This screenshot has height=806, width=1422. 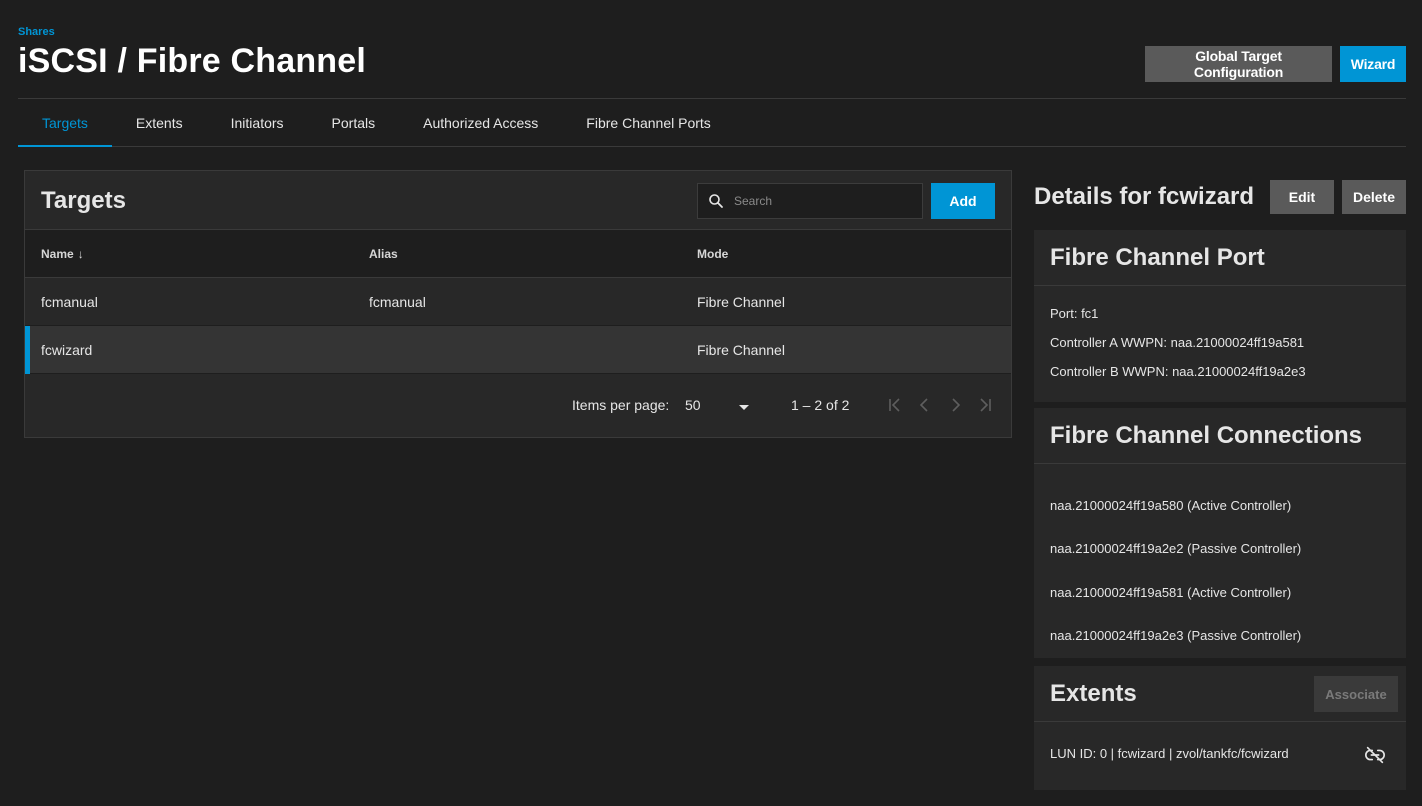 What do you see at coordinates (1374, 197) in the screenshot?
I see `delete-button: Delete` at bounding box center [1374, 197].